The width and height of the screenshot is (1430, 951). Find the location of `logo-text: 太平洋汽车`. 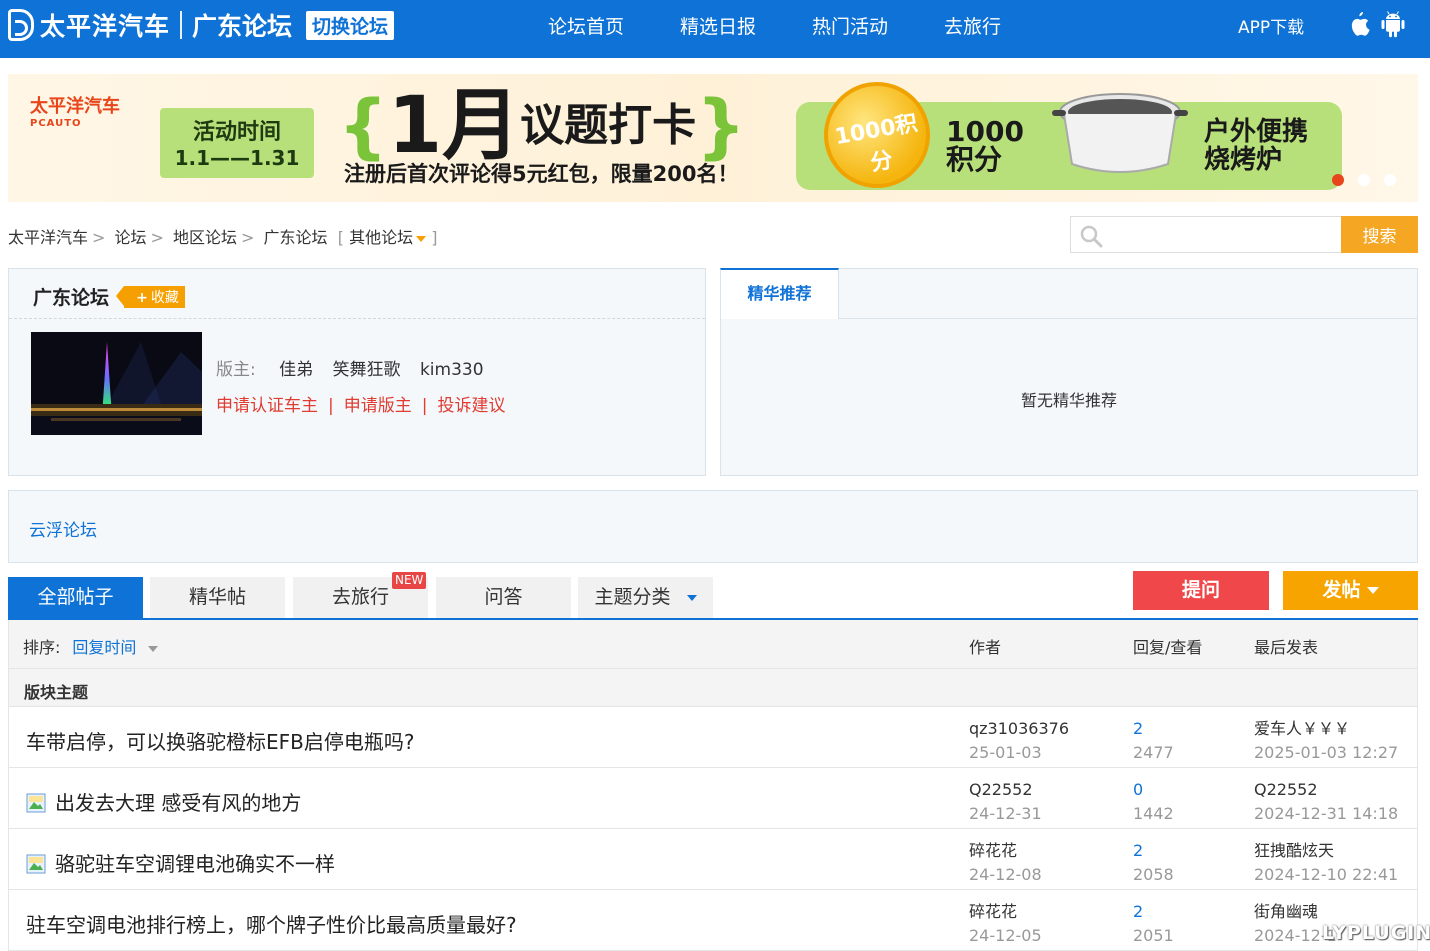

logo-text: 太平洋汽车 is located at coordinates (105, 26).